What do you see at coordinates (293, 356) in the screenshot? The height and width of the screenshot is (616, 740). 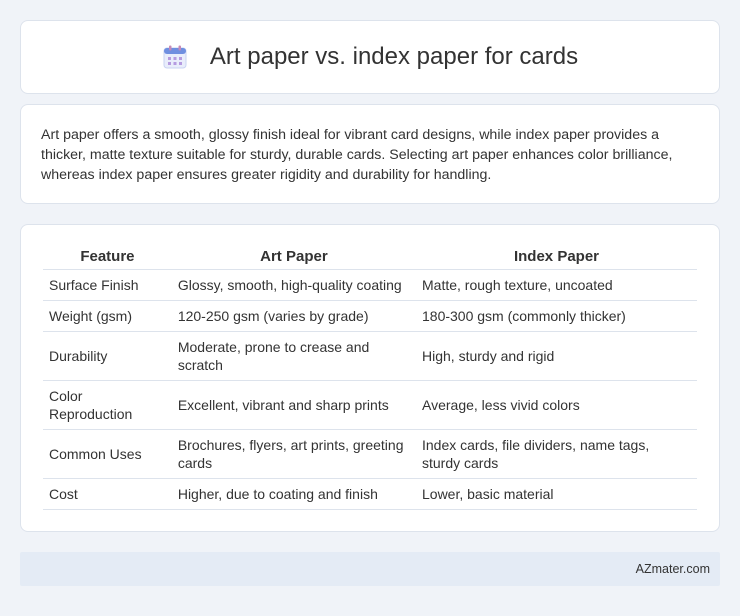 I see `art-paper-cell: Moderate, prone to crease and scratch` at bounding box center [293, 356].